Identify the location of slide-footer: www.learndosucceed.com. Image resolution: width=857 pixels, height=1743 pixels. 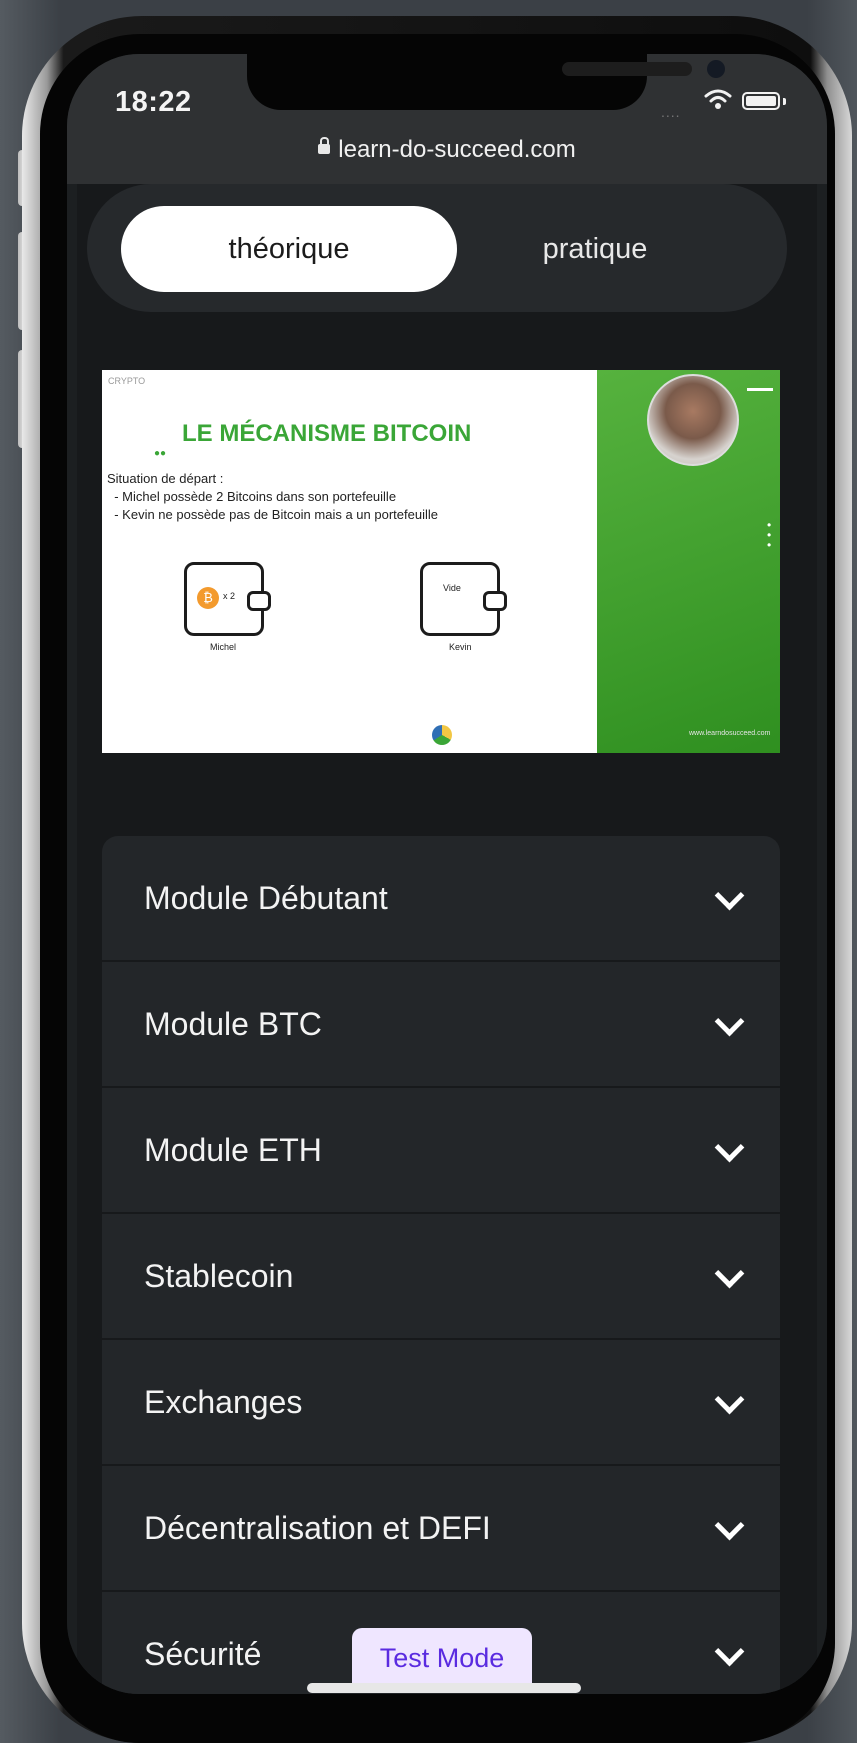
(730, 733).